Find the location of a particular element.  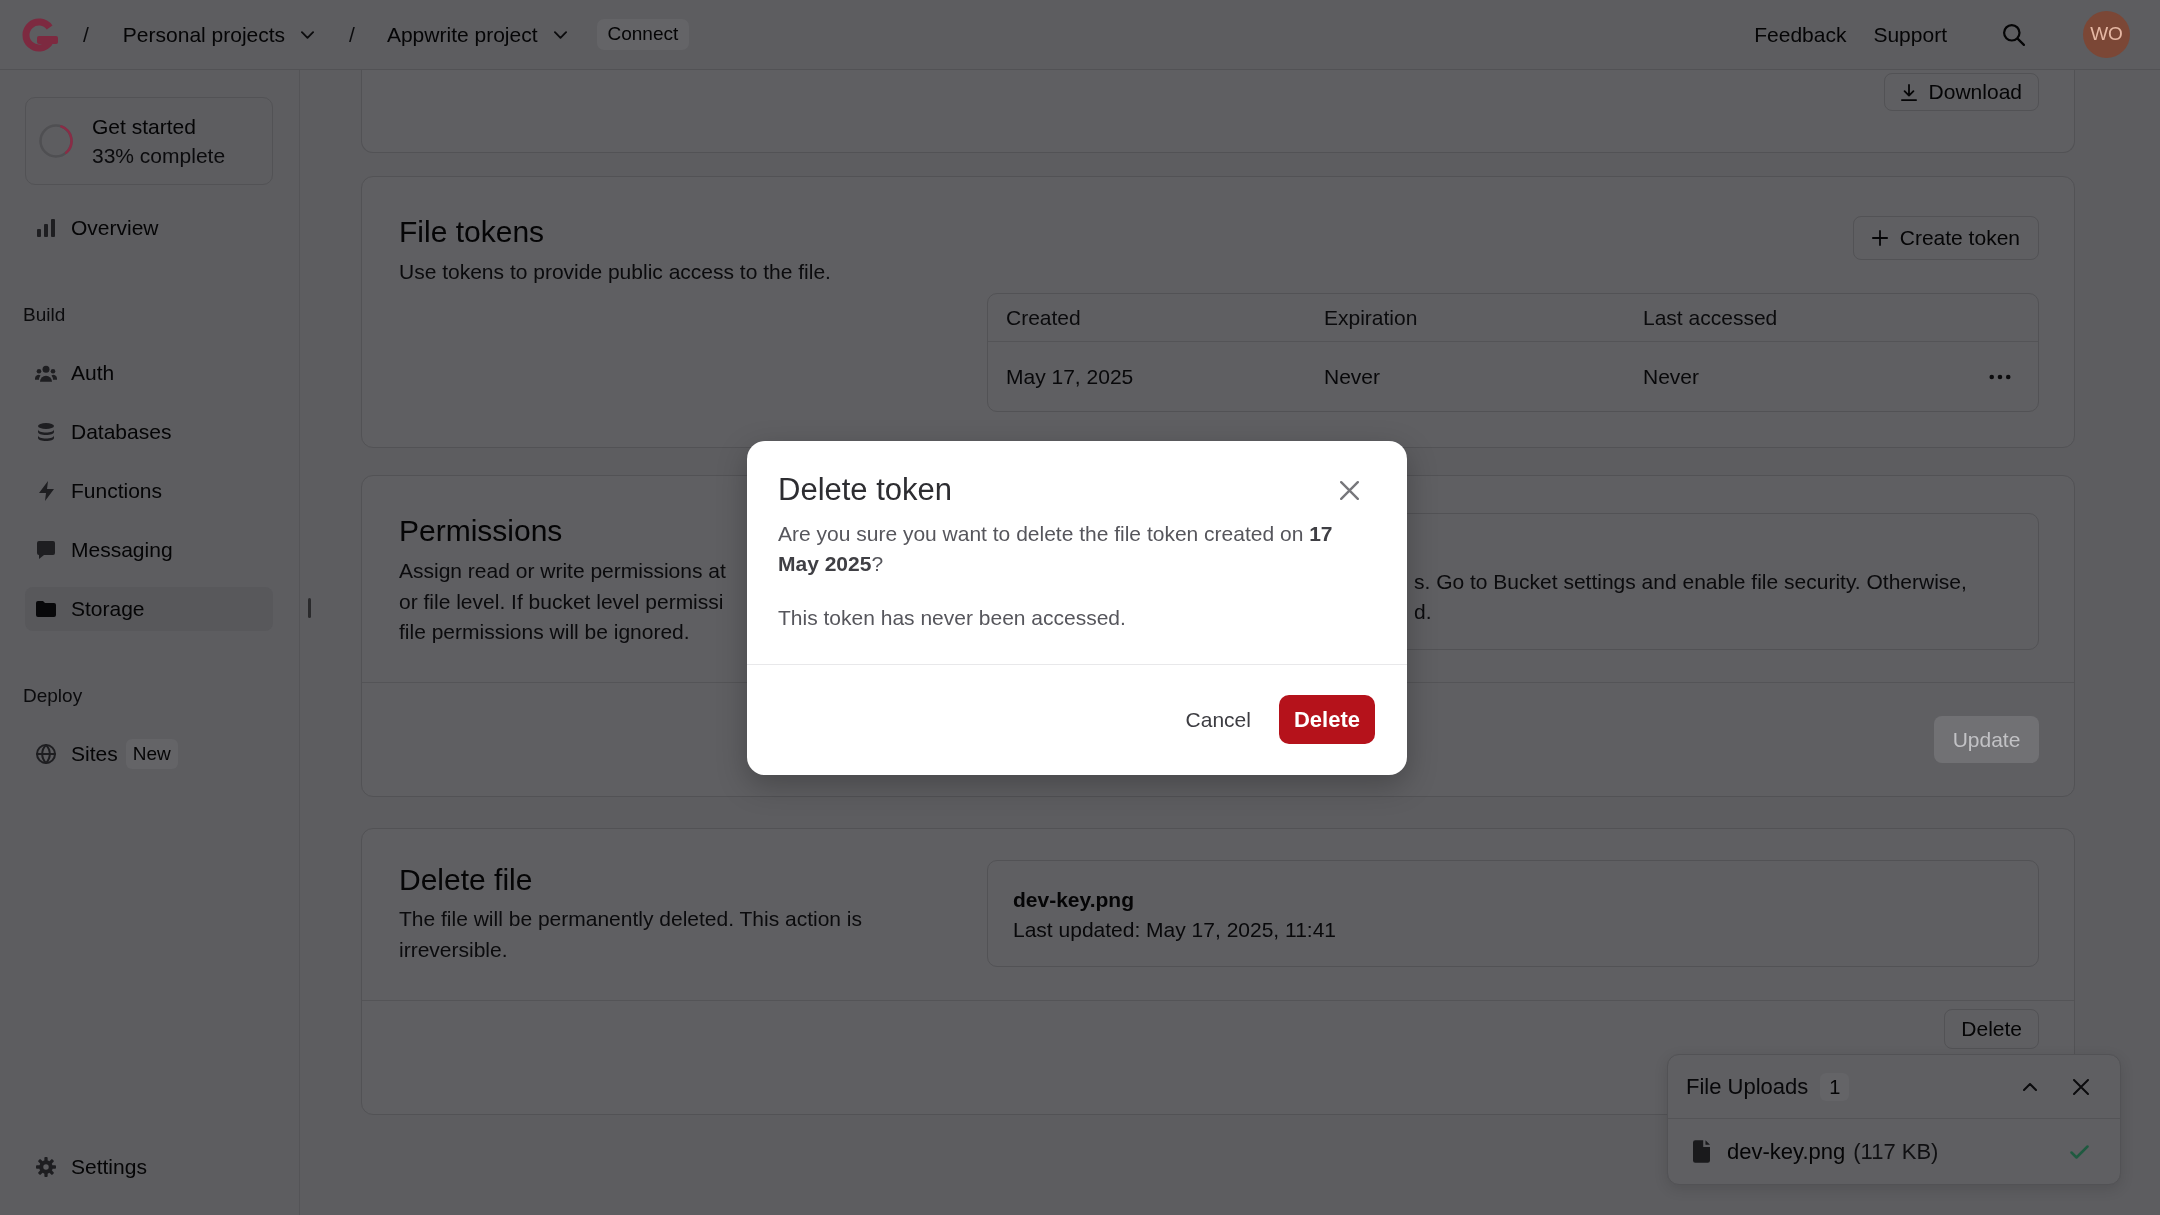

section-description: The file will be permanently deleted. This action is irreversible. is located at coordinates (631, 934).